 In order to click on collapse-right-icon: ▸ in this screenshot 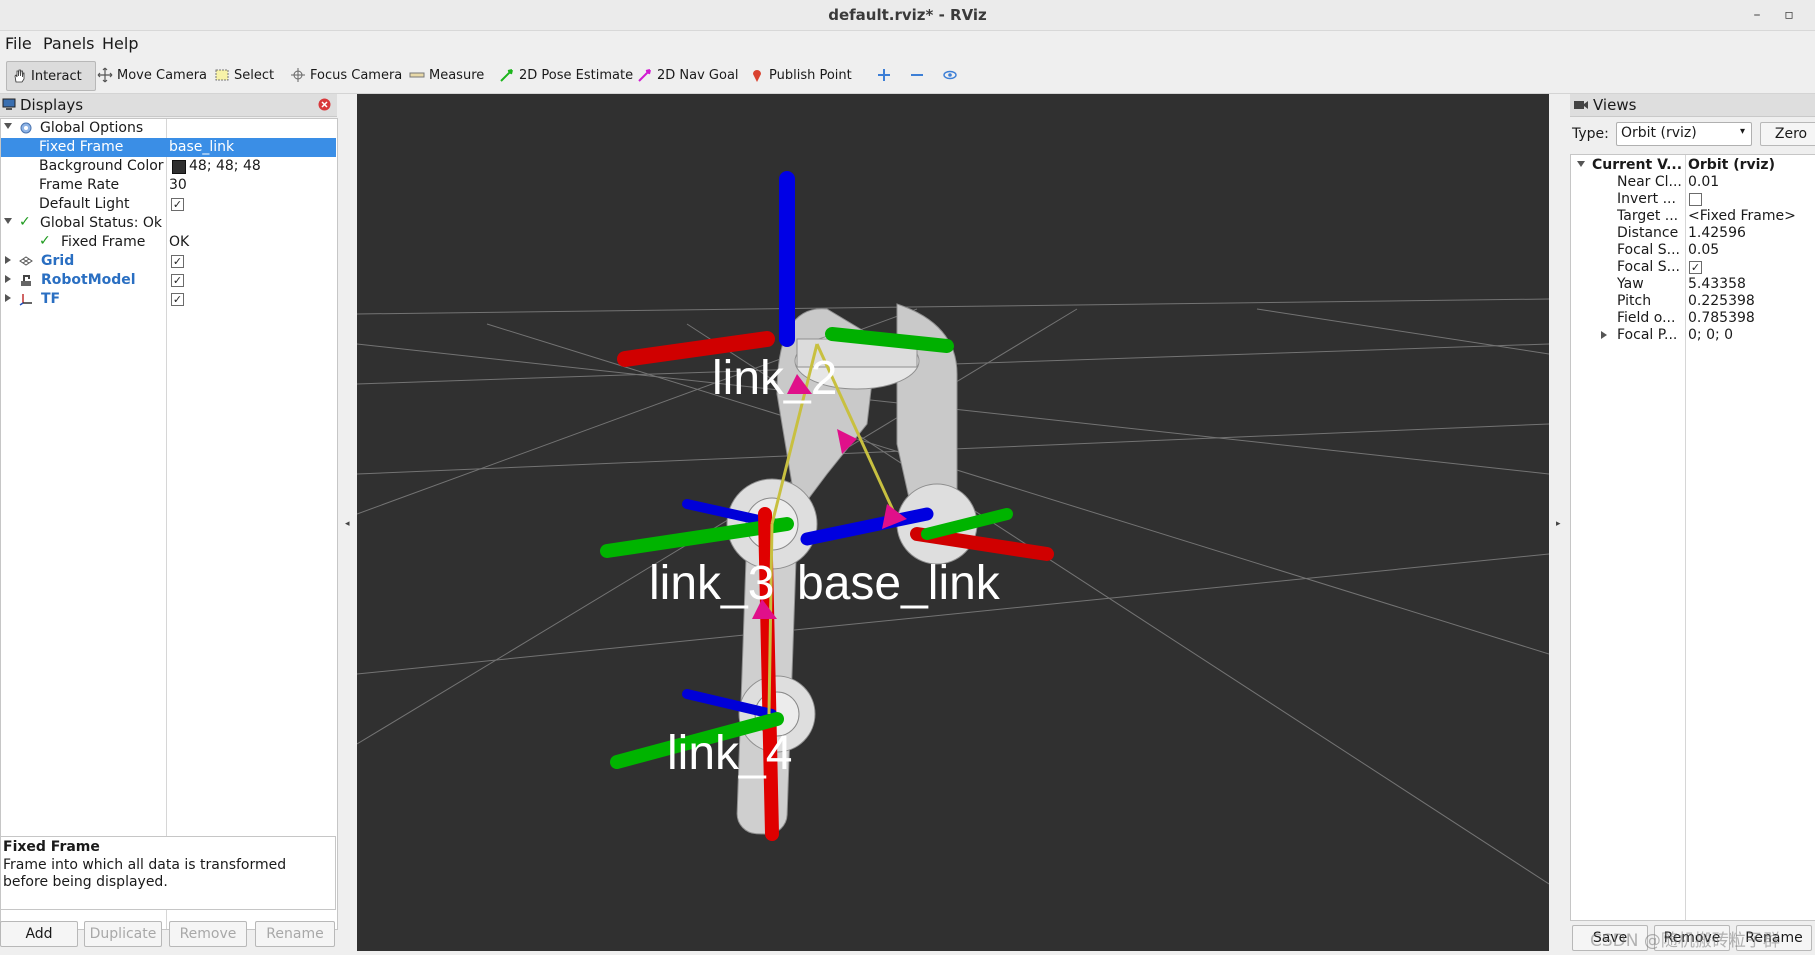, I will do `click(1558, 524)`.